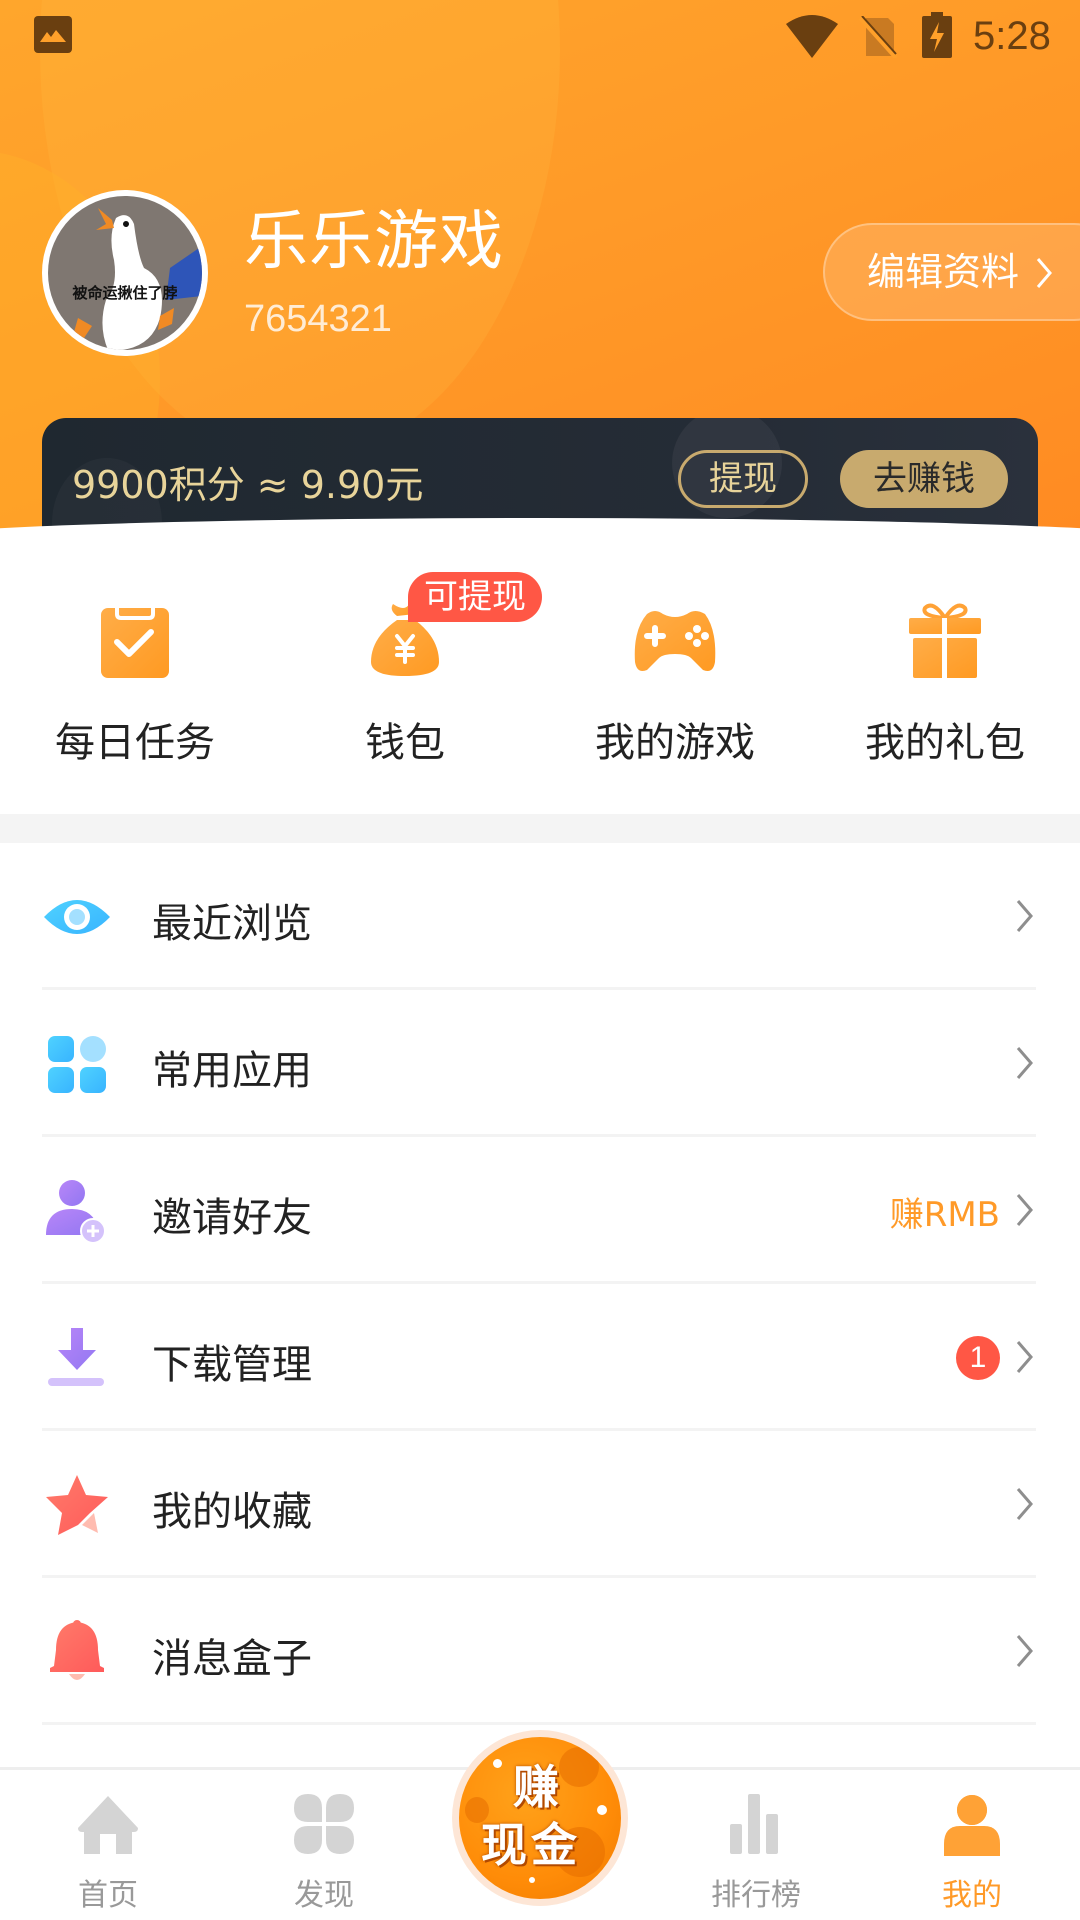  I want to click on menu-label: 邀请好友, so click(232, 1218).